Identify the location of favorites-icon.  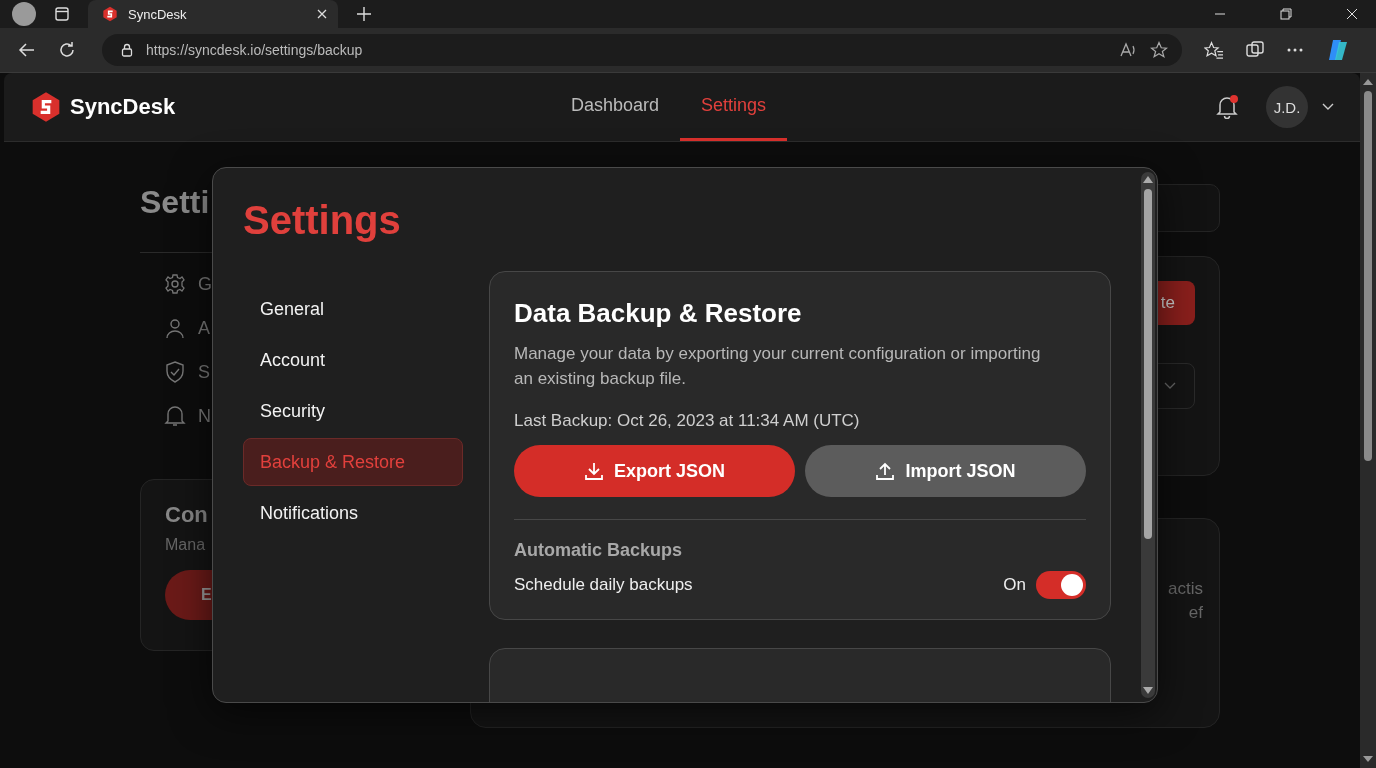
(1214, 50).